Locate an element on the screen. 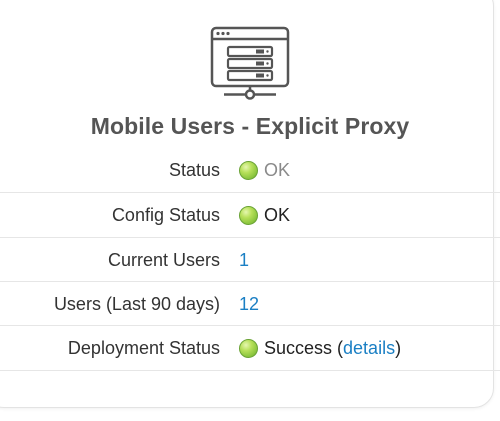 This screenshot has width=500, height=421. users-last-90-days-label: Users (Last 90 days) is located at coordinates (136, 304).